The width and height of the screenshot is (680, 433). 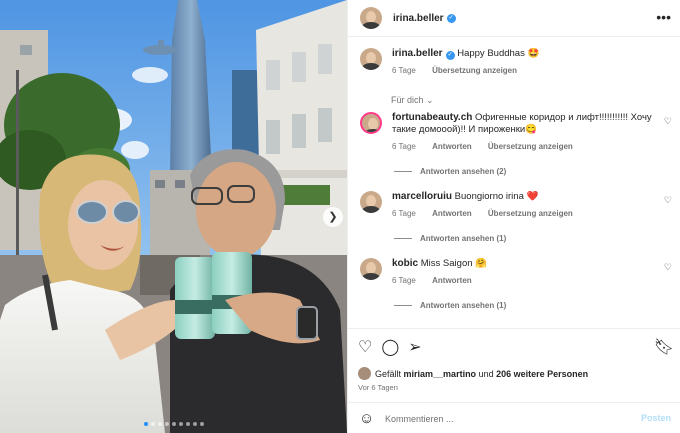 What do you see at coordinates (422, 196) in the screenshot?
I see `comment-username: marcelloruiu` at bounding box center [422, 196].